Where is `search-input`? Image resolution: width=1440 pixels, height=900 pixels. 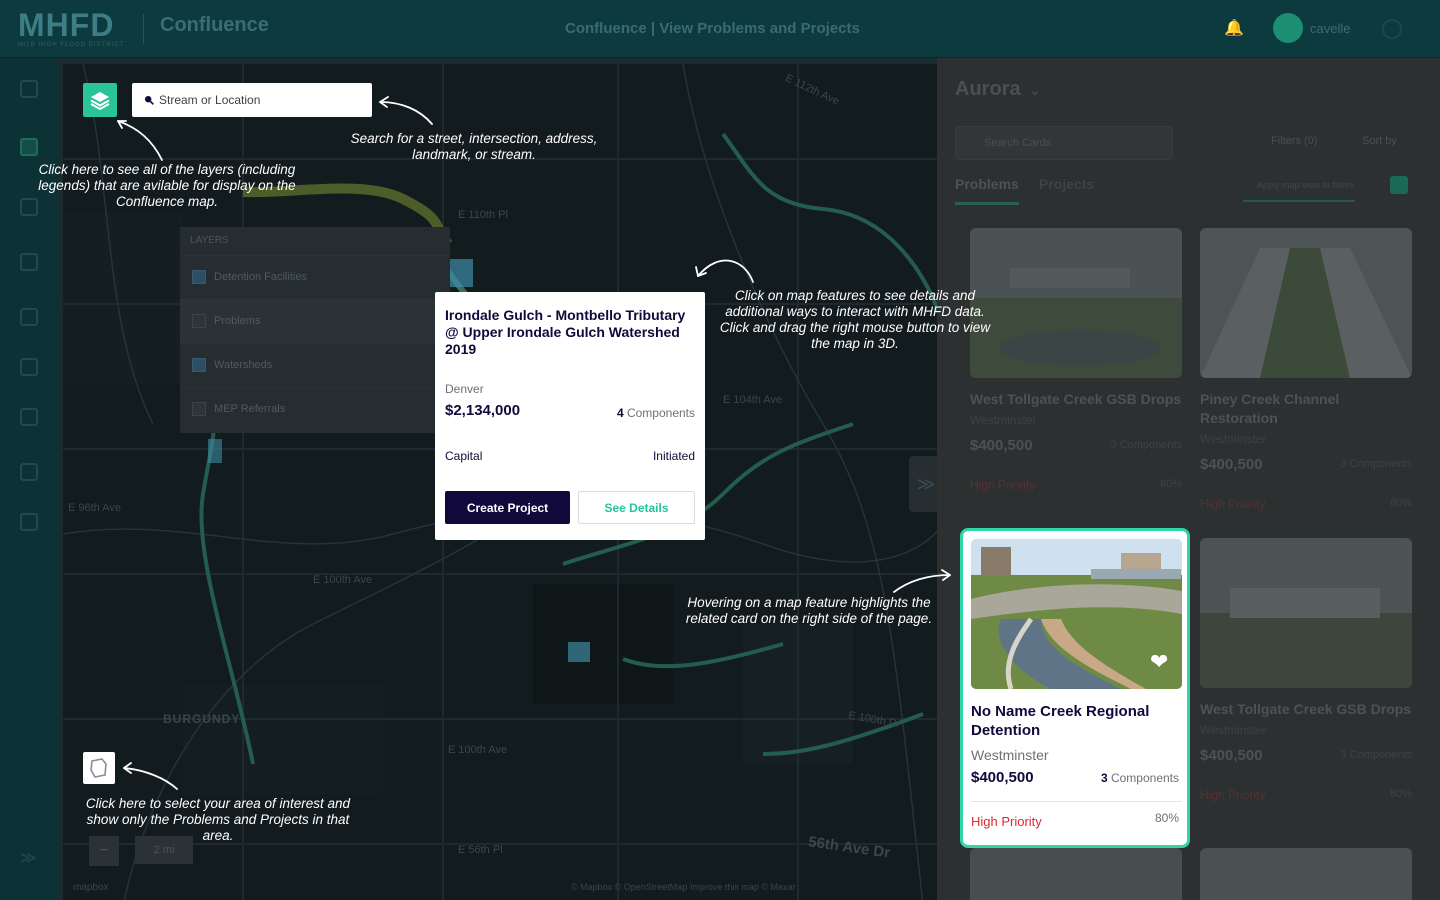 search-input is located at coordinates (261, 100).